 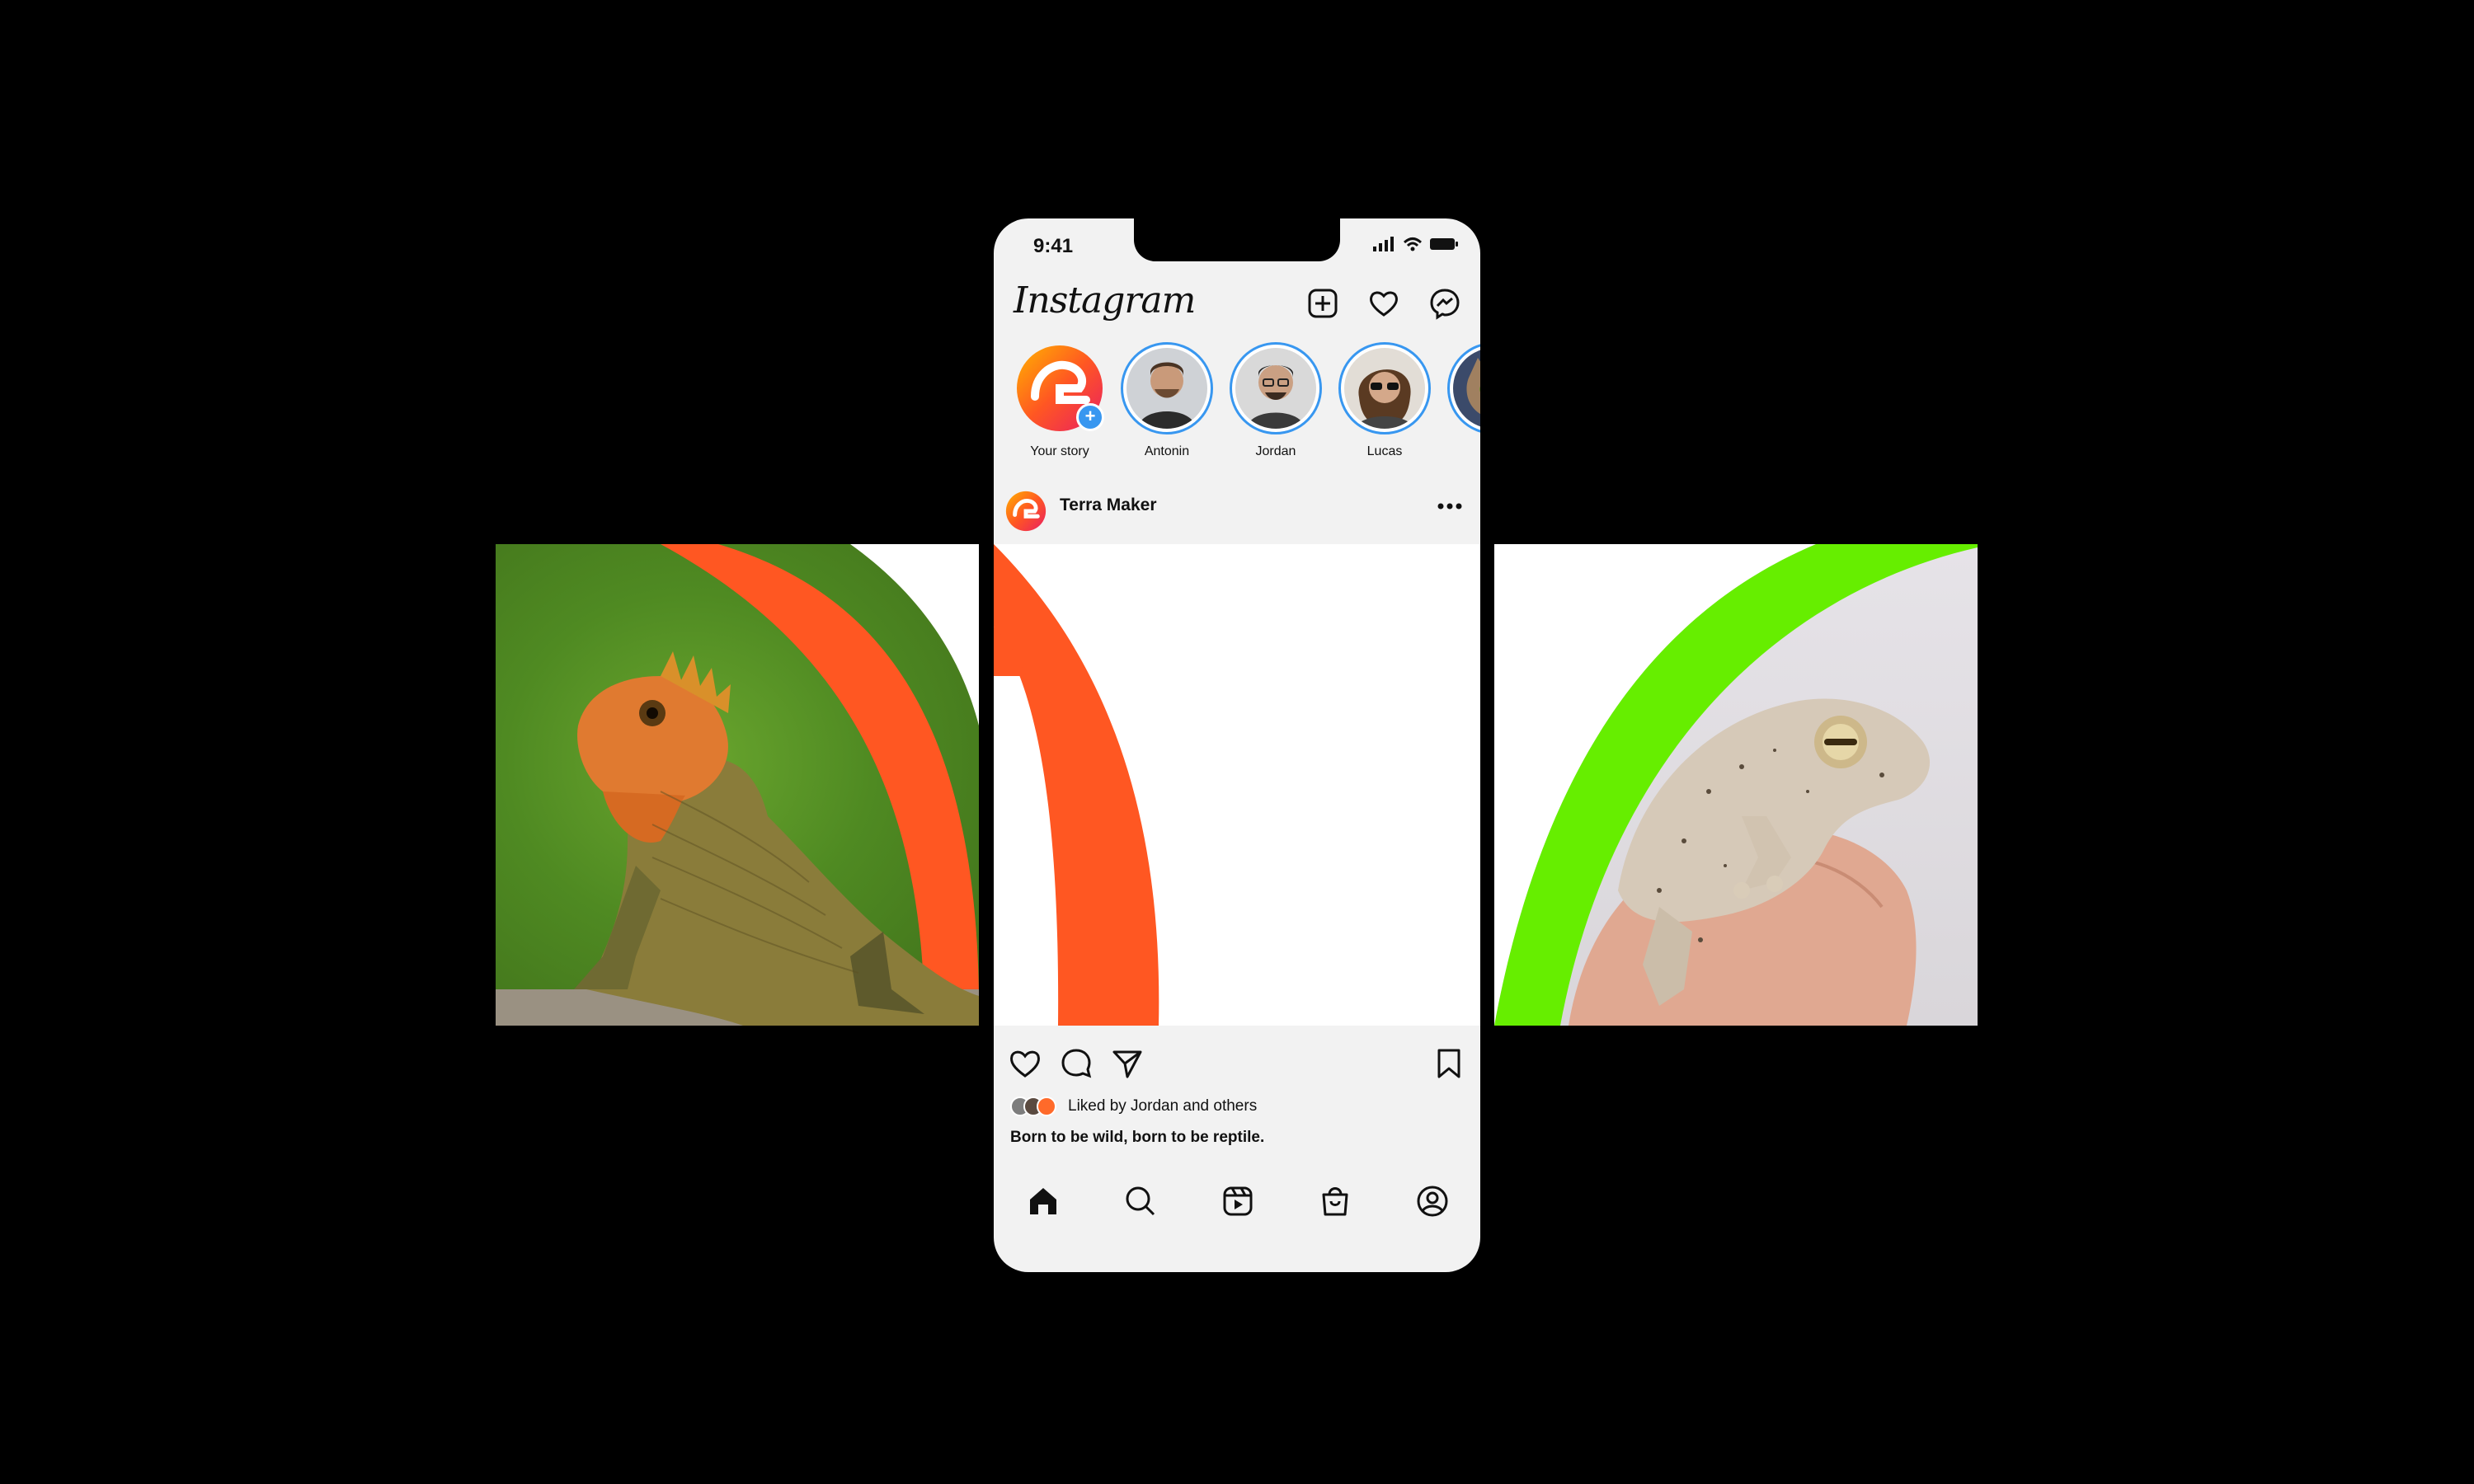 What do you see at coordinates (1432, 1201) in the screenshot?
I see `profile-icon` at bounding box center [1432, 1201].